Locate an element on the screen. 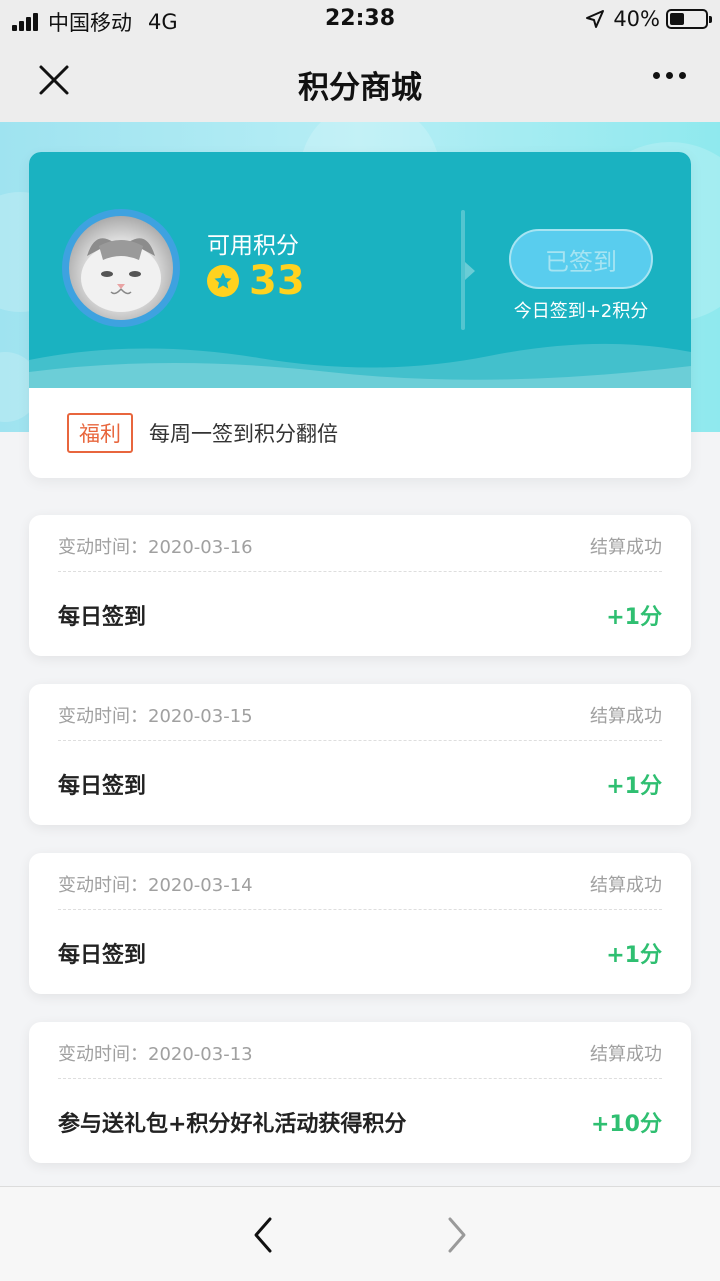  more-icon is located at coordinates (666, 75).